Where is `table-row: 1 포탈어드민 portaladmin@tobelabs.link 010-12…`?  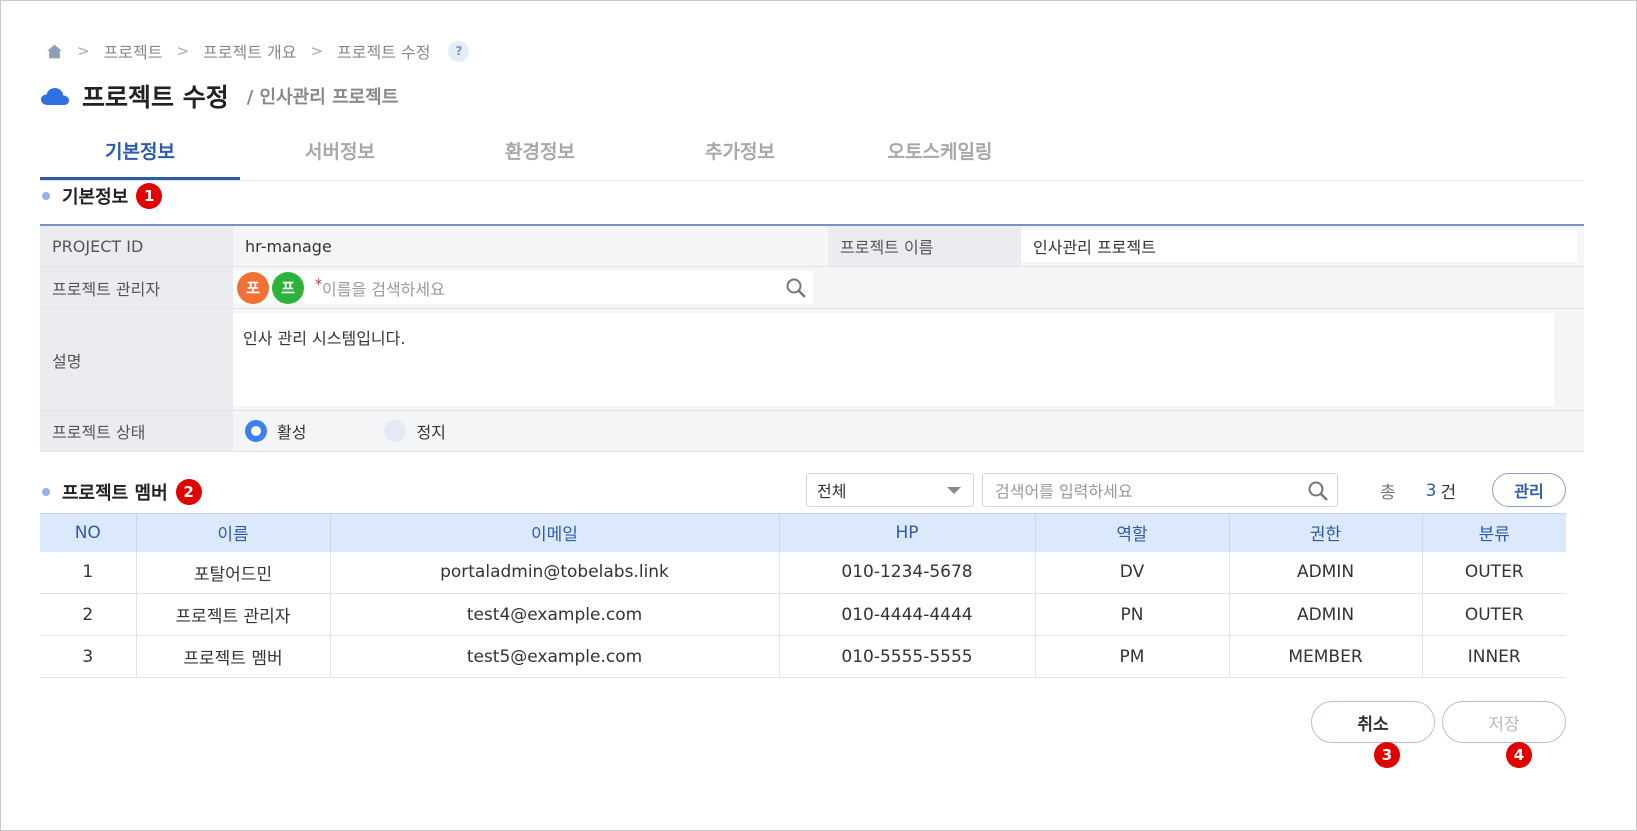
table-row: 1 포탈어드민 portaladmin@tobelabs.link 010-12… is located at coordinates (803, 572).